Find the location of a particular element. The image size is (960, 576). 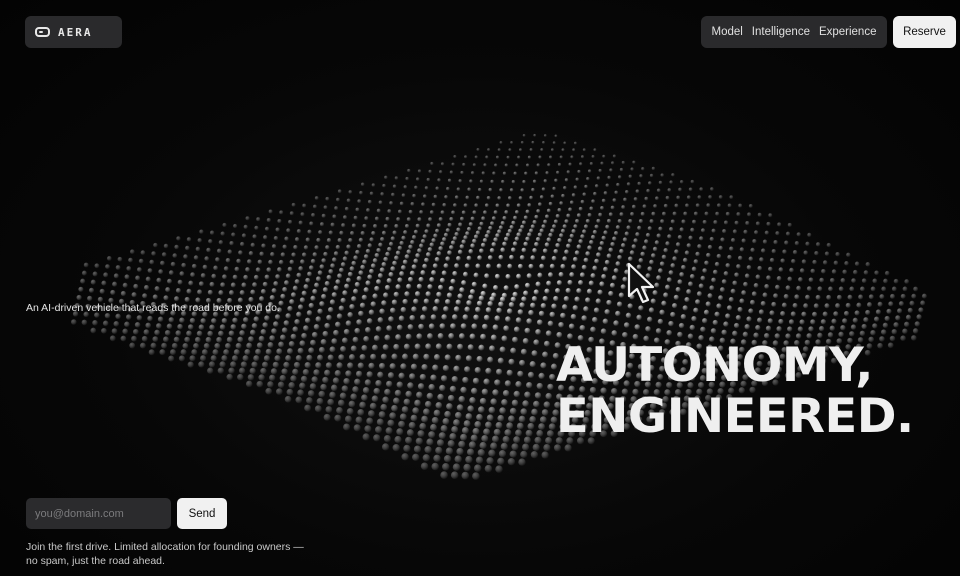

nav-item-intelligence: Intelligence is located at coordinates (781, 32).